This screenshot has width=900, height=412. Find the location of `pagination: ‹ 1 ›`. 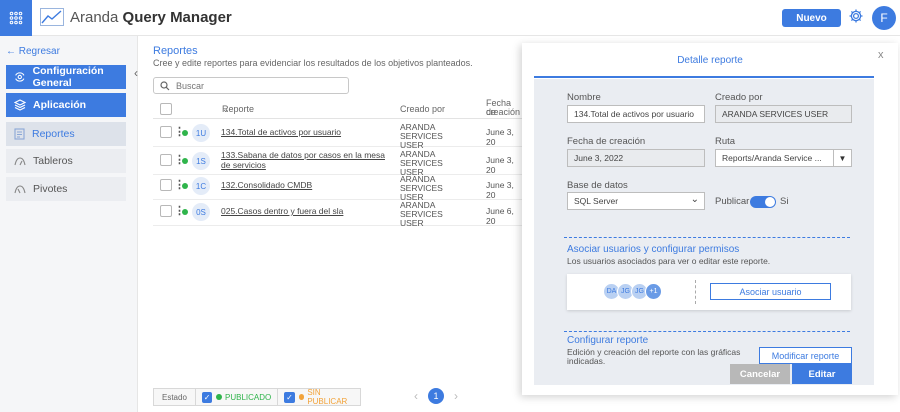

pagination: ‹ 1 › is located at coordinates (436, 396).